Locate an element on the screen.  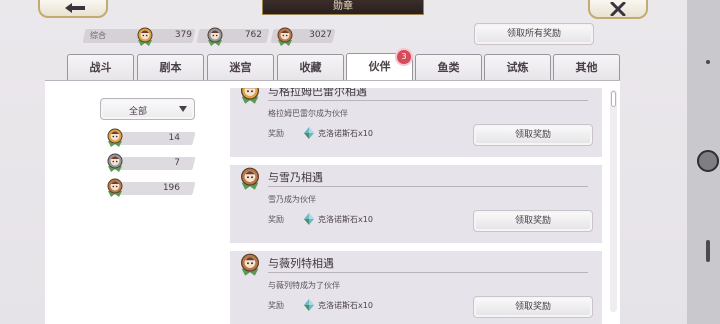
summary-gold-count: 379 is located at coordinates (183, 35).